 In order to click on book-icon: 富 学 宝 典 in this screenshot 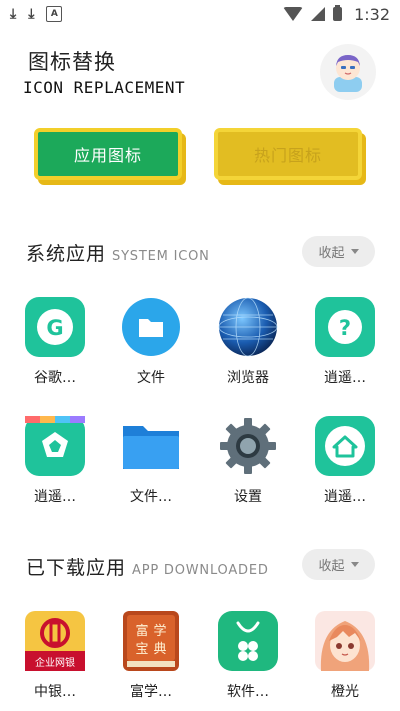, I will do `click(151, 641)`.